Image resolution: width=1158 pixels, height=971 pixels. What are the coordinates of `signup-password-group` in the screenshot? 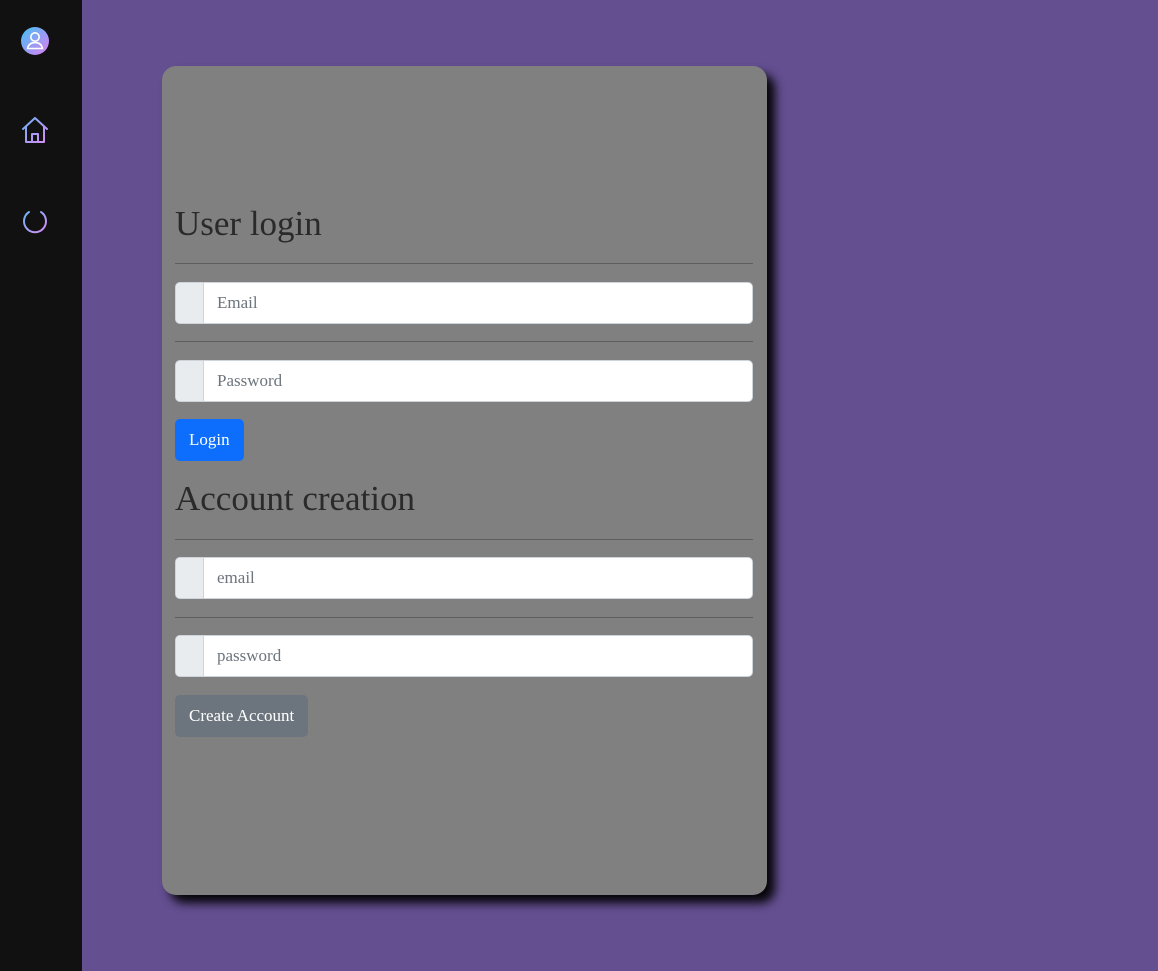 It's located at (464, 656).